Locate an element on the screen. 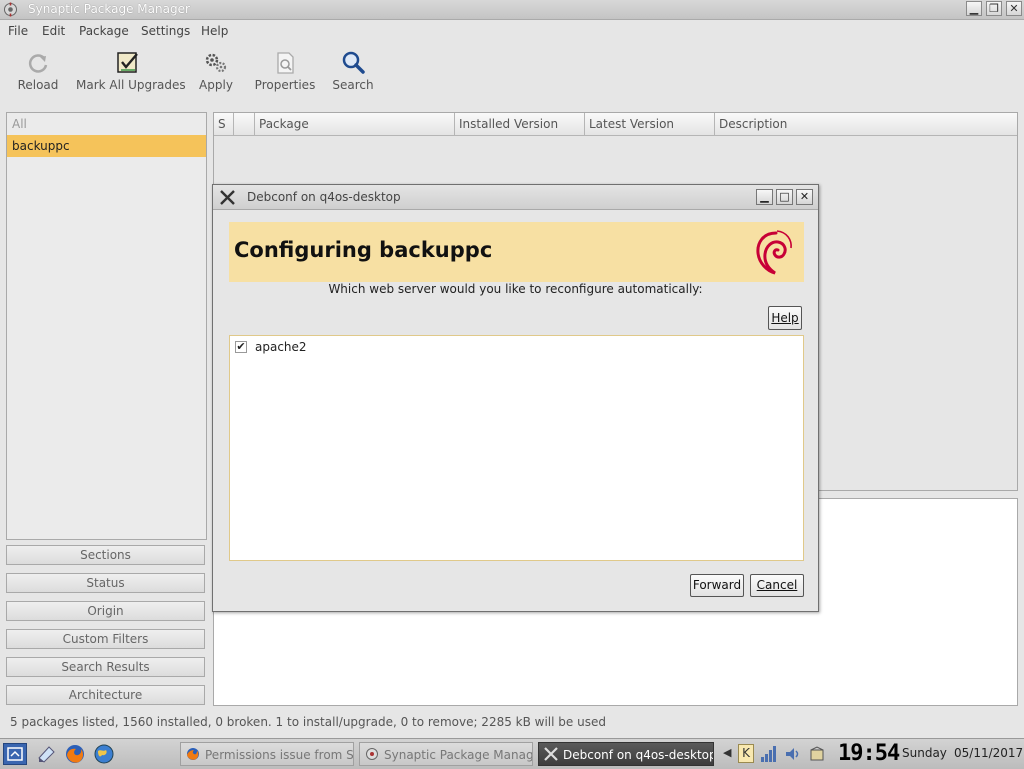  window-titlebar: Synaptic Package Manager ▁ ❐ ✕ is located at coordinates (512, 10).